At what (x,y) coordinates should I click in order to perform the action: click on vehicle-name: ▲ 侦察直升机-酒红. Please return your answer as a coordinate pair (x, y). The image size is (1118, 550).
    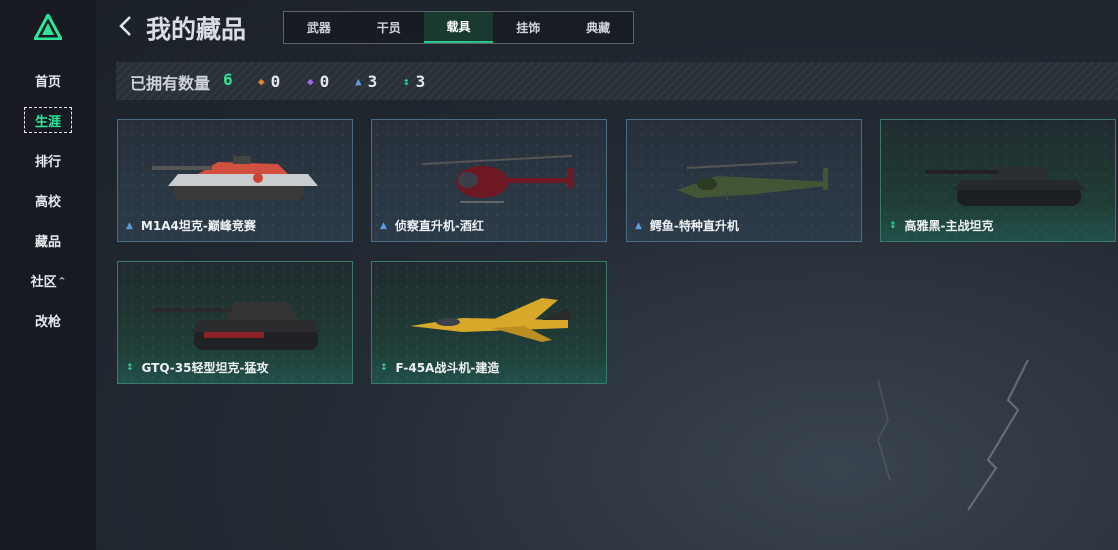
    Looking at the image, I should click on (432, 225).